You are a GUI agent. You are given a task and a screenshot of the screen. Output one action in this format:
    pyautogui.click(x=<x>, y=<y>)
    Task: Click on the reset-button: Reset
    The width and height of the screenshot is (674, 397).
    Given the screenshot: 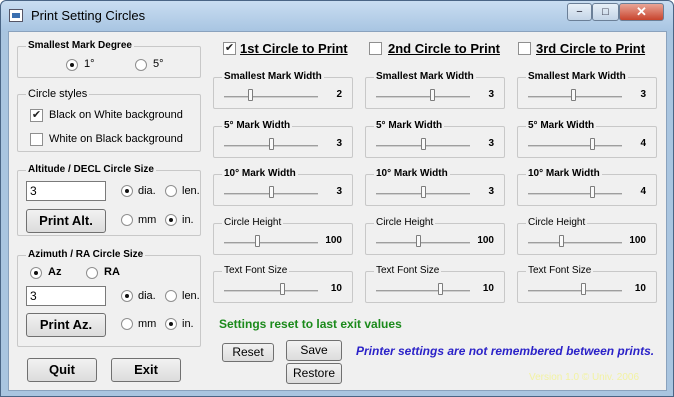 What is the action you would take?
    pyautogui.click(x=248, y=352)
    